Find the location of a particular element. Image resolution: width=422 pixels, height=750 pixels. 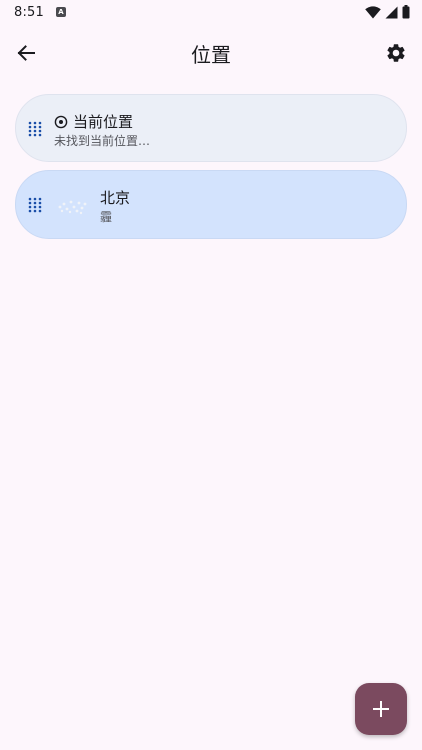

status-right-icons is located at coordinates (387, 12).